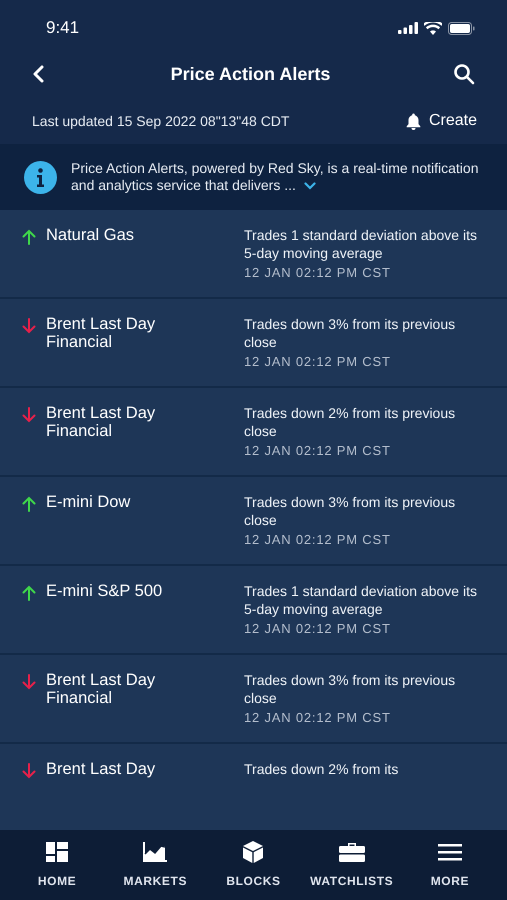 This screenshot has width=507, height=900. I want to click on battery-icon, so click(461, 28).